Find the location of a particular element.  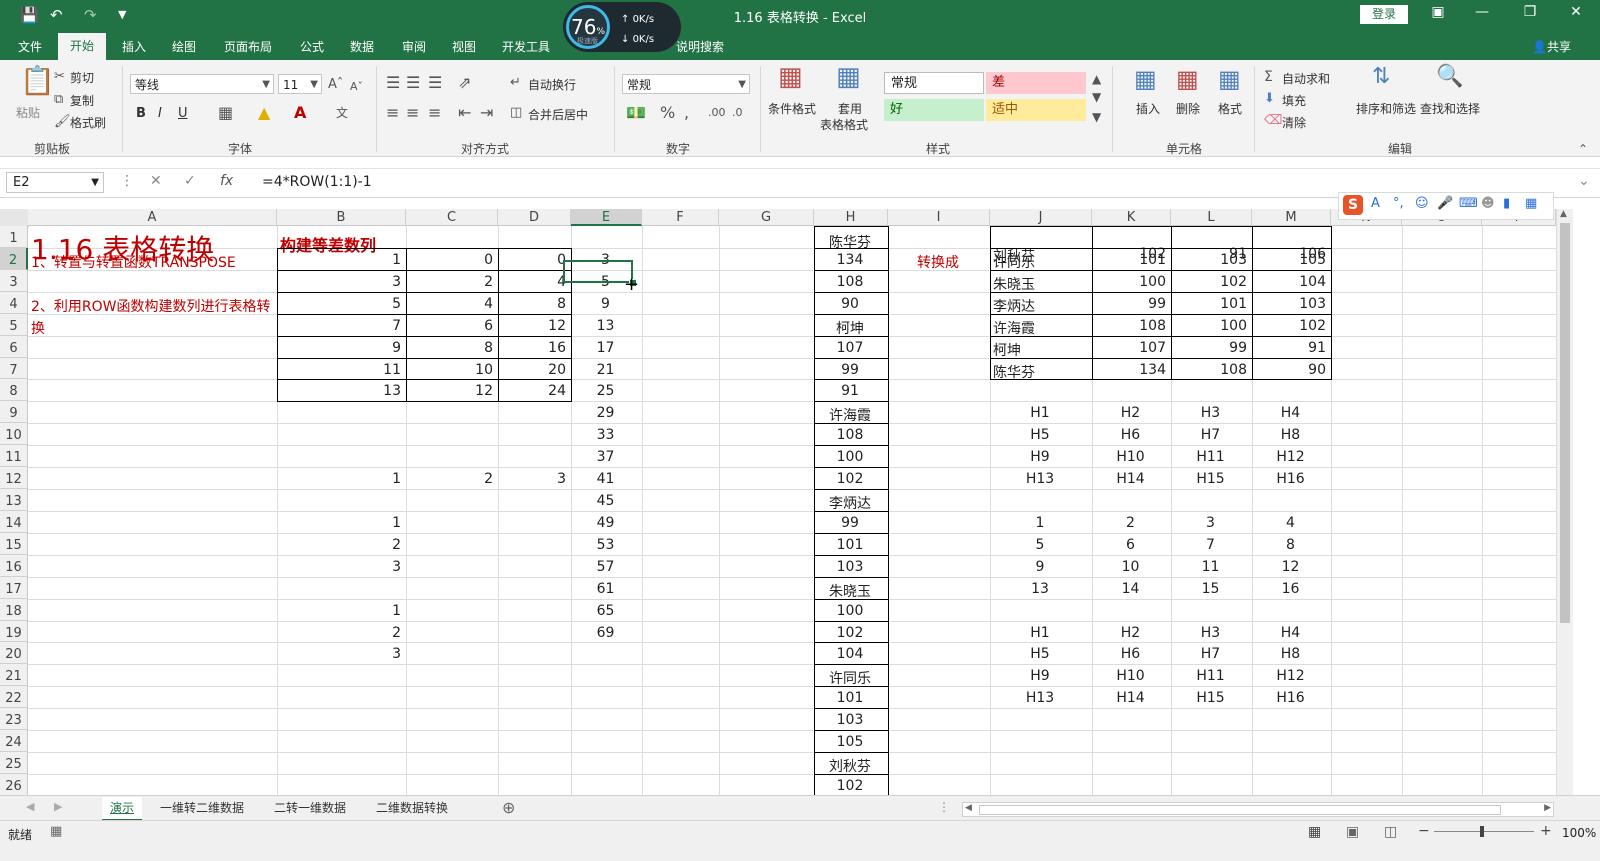

table-cell: H9 is located at coordinates (1040, 457).